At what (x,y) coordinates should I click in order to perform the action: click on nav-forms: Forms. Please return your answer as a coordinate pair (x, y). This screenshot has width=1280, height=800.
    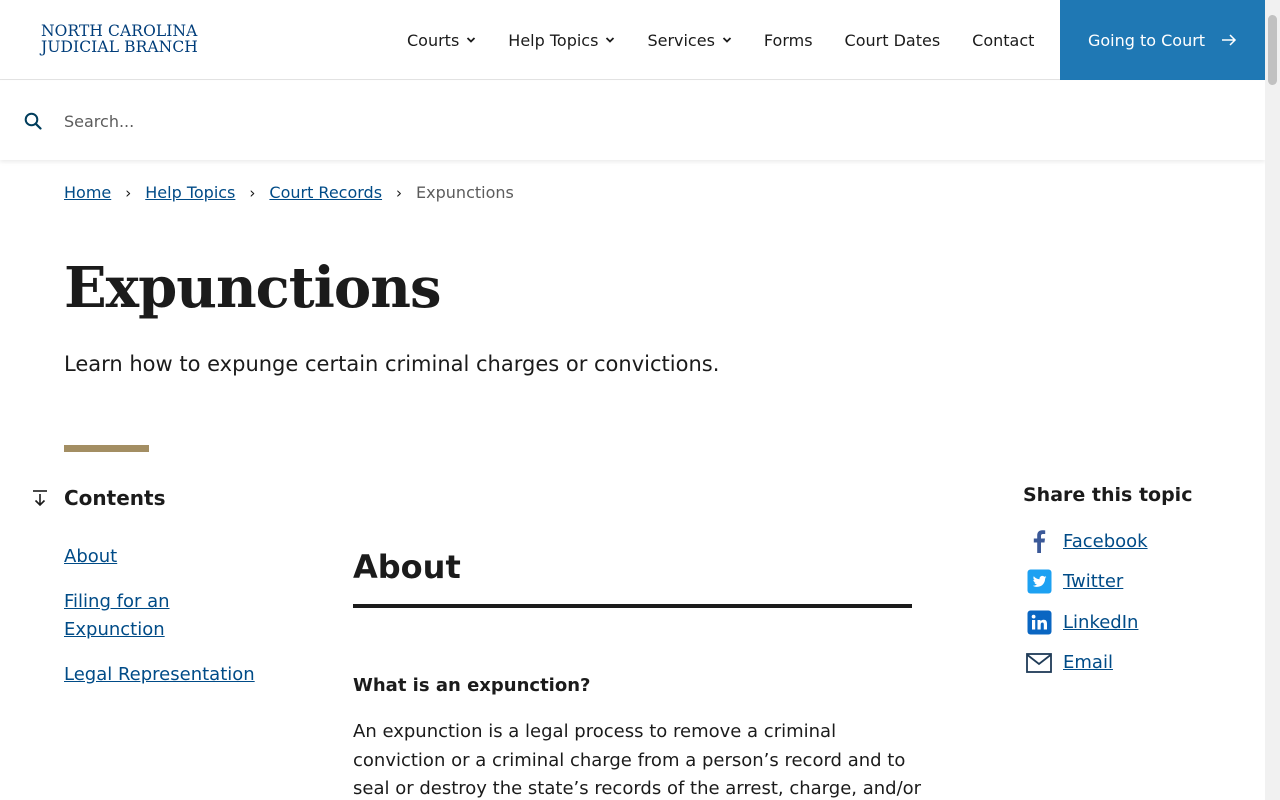
    Looking at the image, I should click on (788, 40).